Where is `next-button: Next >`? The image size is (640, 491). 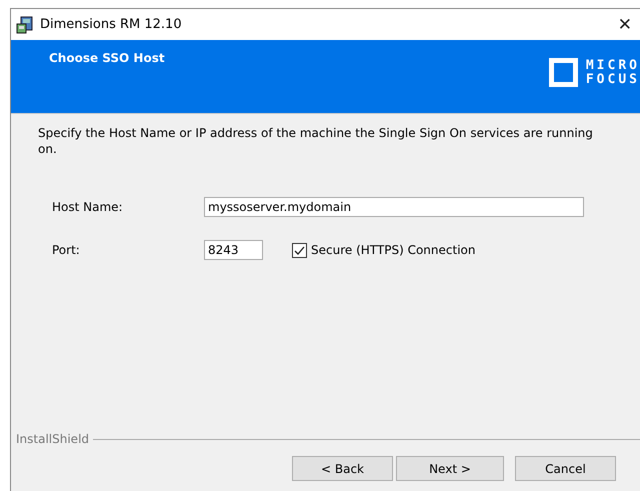
next-button: Next > is located at coordinates (450, 468).